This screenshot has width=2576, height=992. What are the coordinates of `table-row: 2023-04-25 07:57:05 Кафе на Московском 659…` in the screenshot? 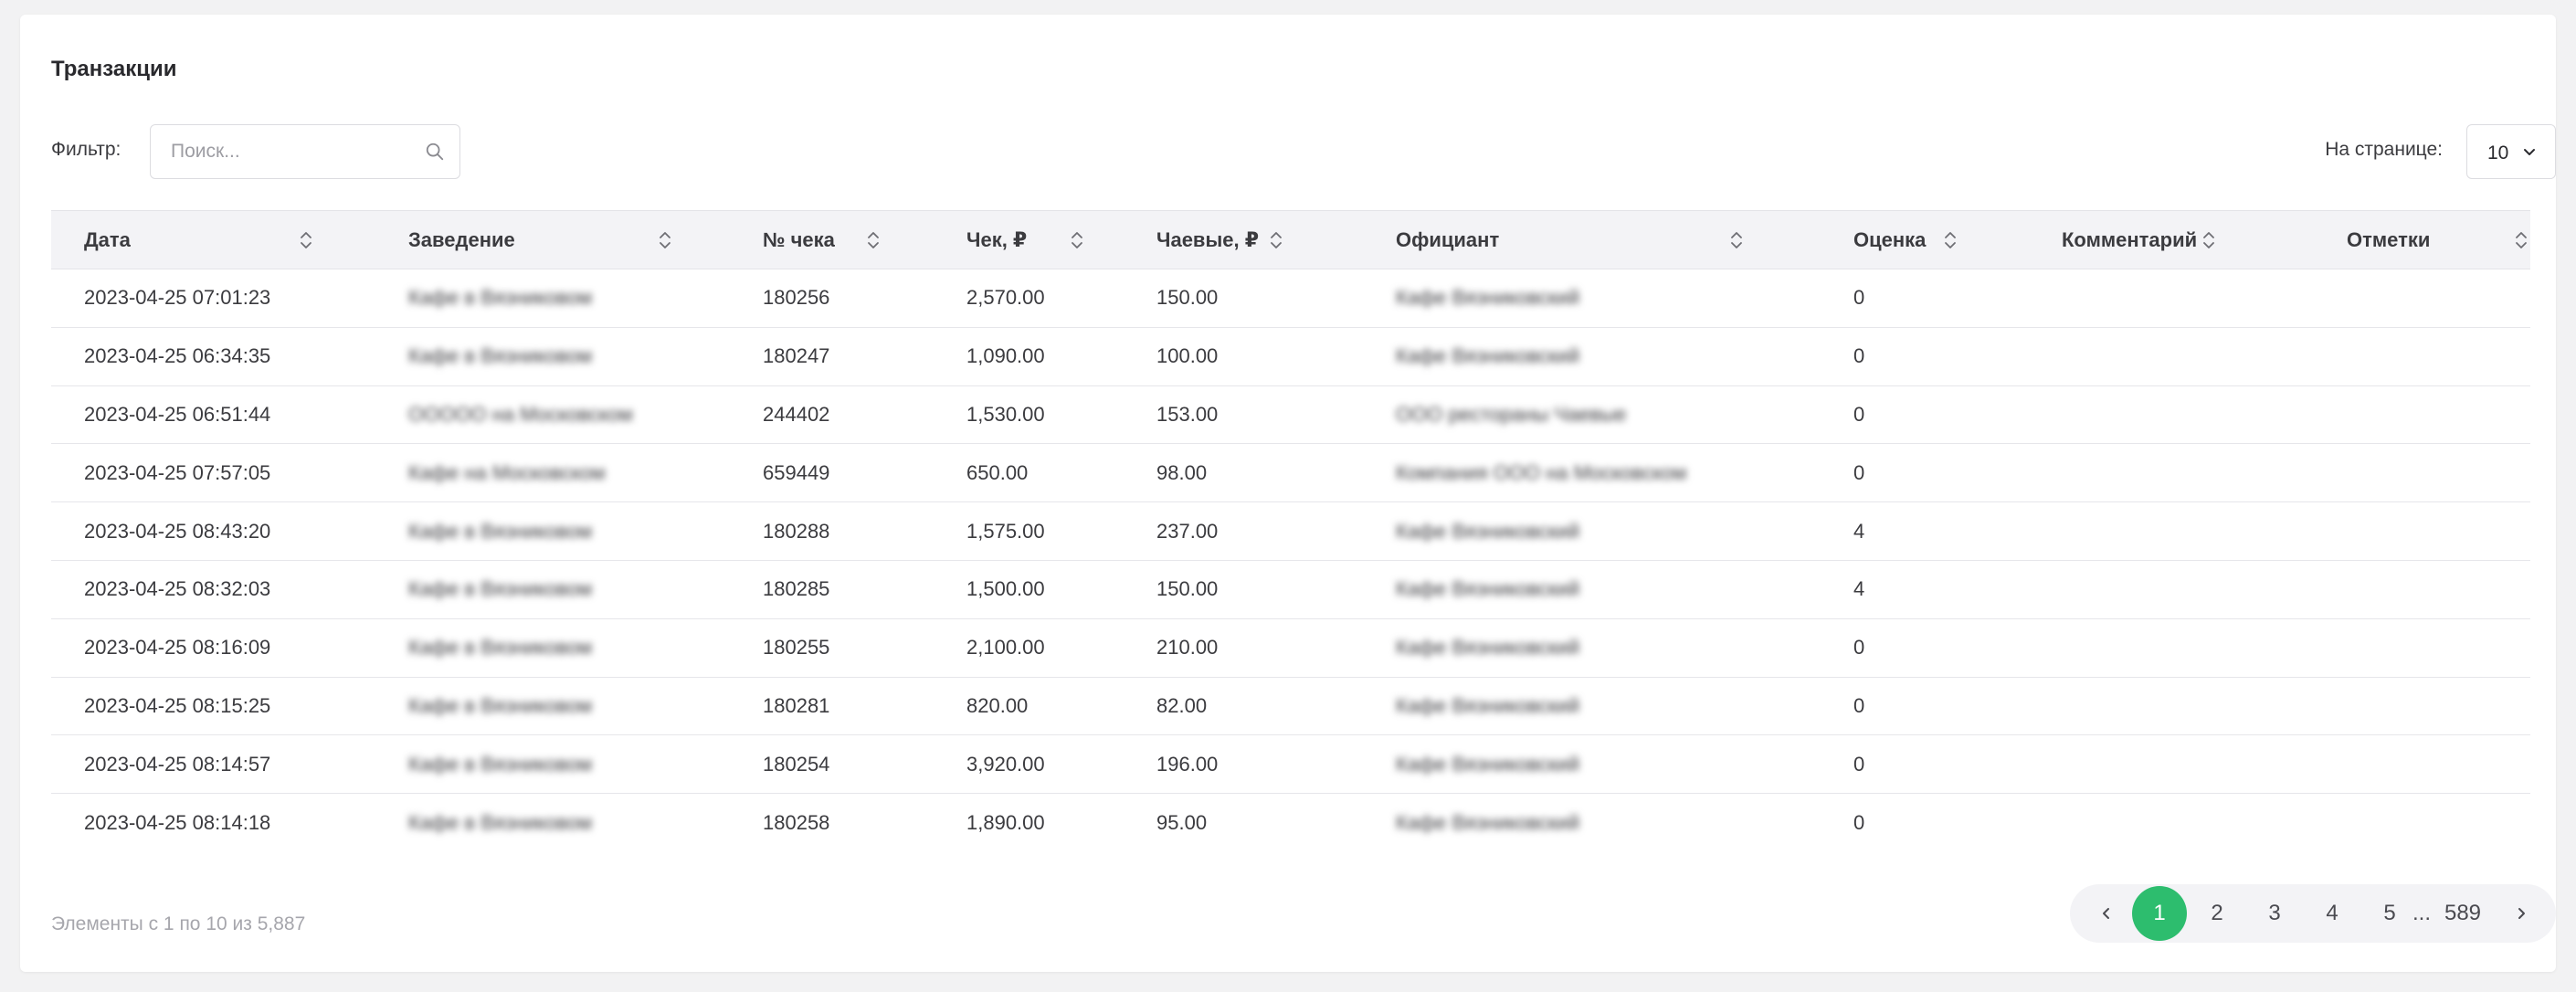 It's located at (1290, 473).